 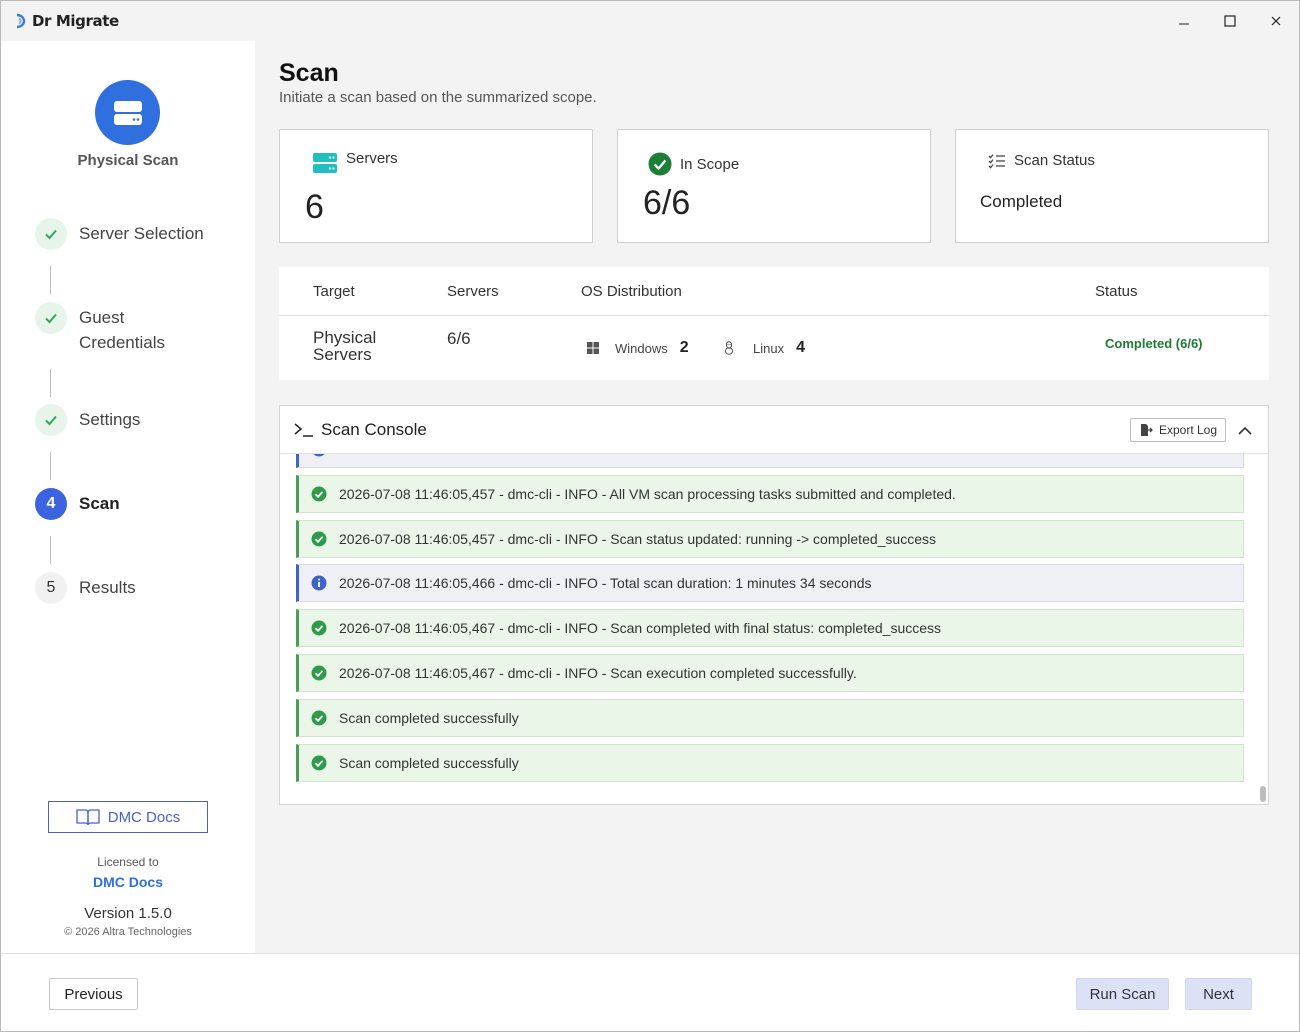 What do you see at coordinates (769, 348) in the screenshot?
I see `os-label: Linux` at bounding box center [769, 348].